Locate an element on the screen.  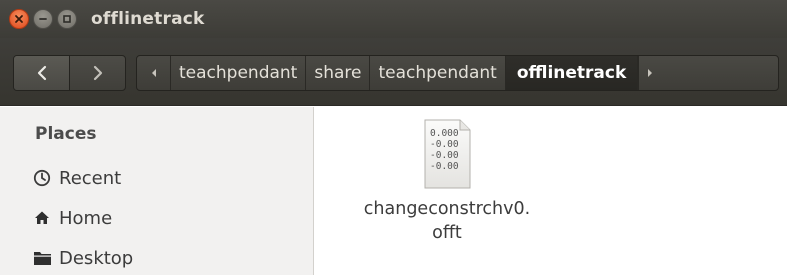
home-icon is located at coordinates (44, 218).